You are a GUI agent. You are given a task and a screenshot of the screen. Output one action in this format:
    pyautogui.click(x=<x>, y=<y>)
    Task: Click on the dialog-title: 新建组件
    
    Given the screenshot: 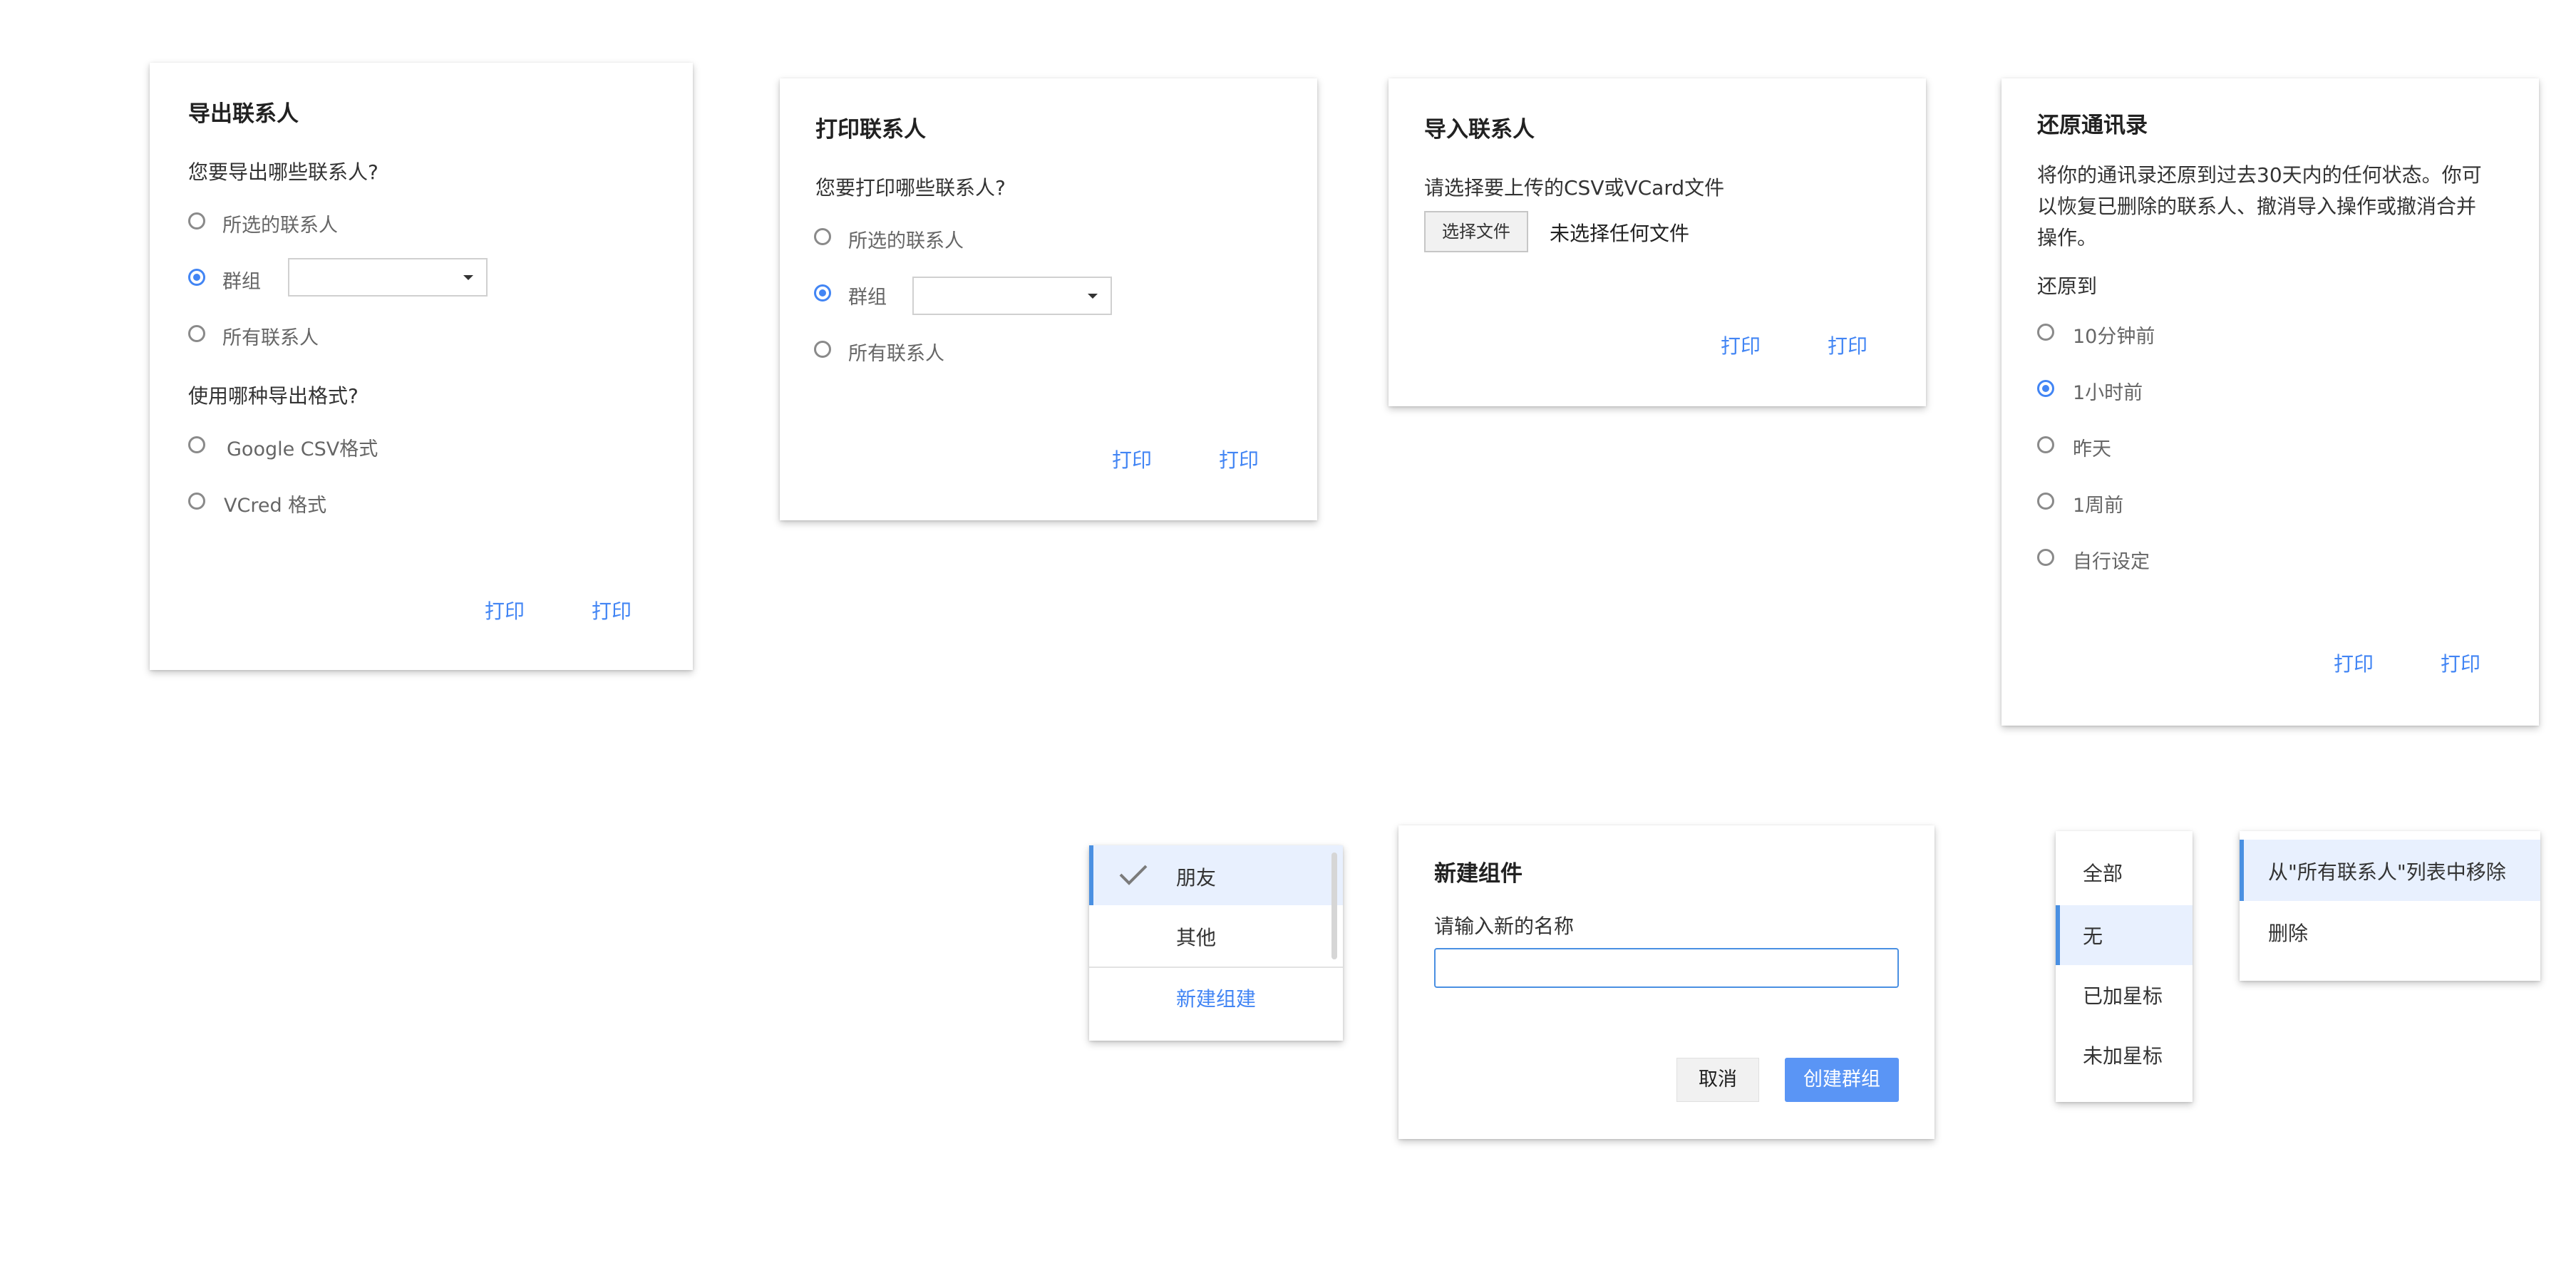 What is the action you would take?
    pyautogui.click(x=1478, y=874)
    